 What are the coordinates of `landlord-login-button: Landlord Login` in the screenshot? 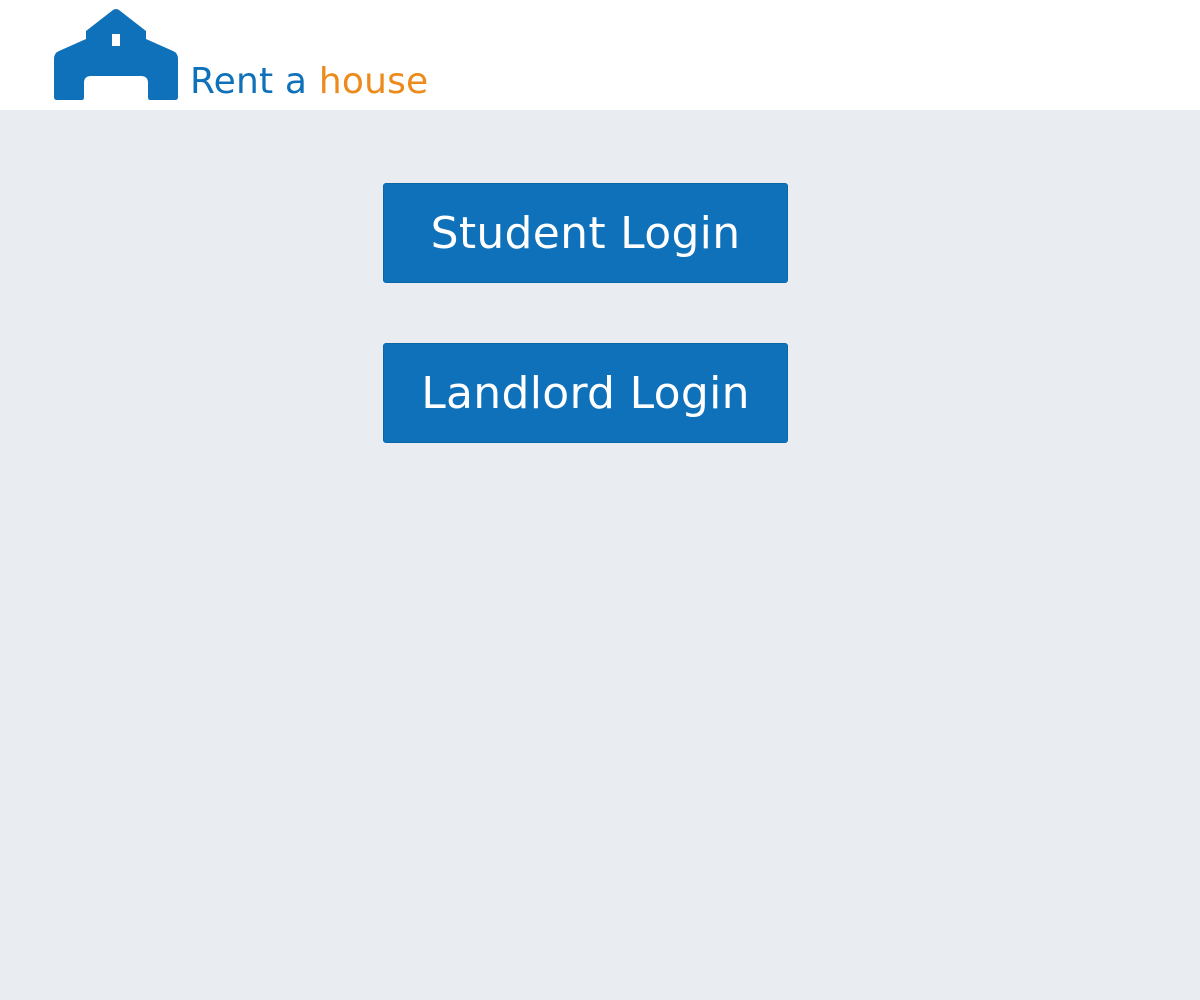 It's located at (585, 393).